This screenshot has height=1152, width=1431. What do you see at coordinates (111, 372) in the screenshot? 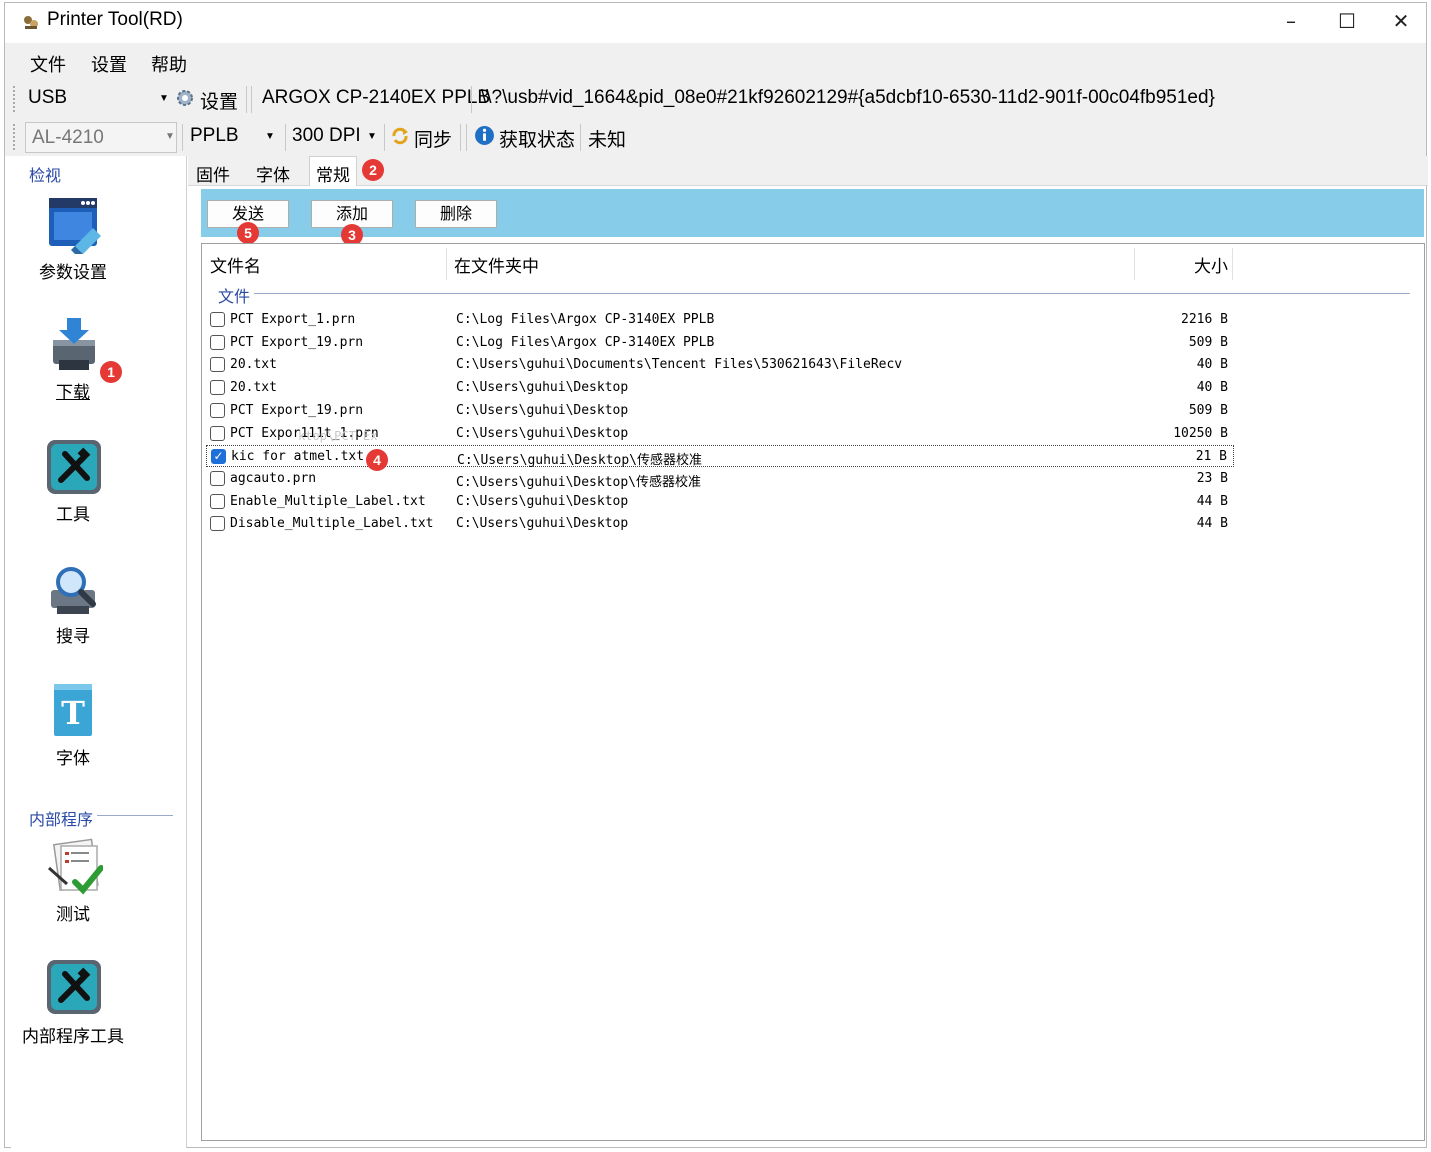
I see `annotation-badge-1: 1` at bounding box center [111, 372].